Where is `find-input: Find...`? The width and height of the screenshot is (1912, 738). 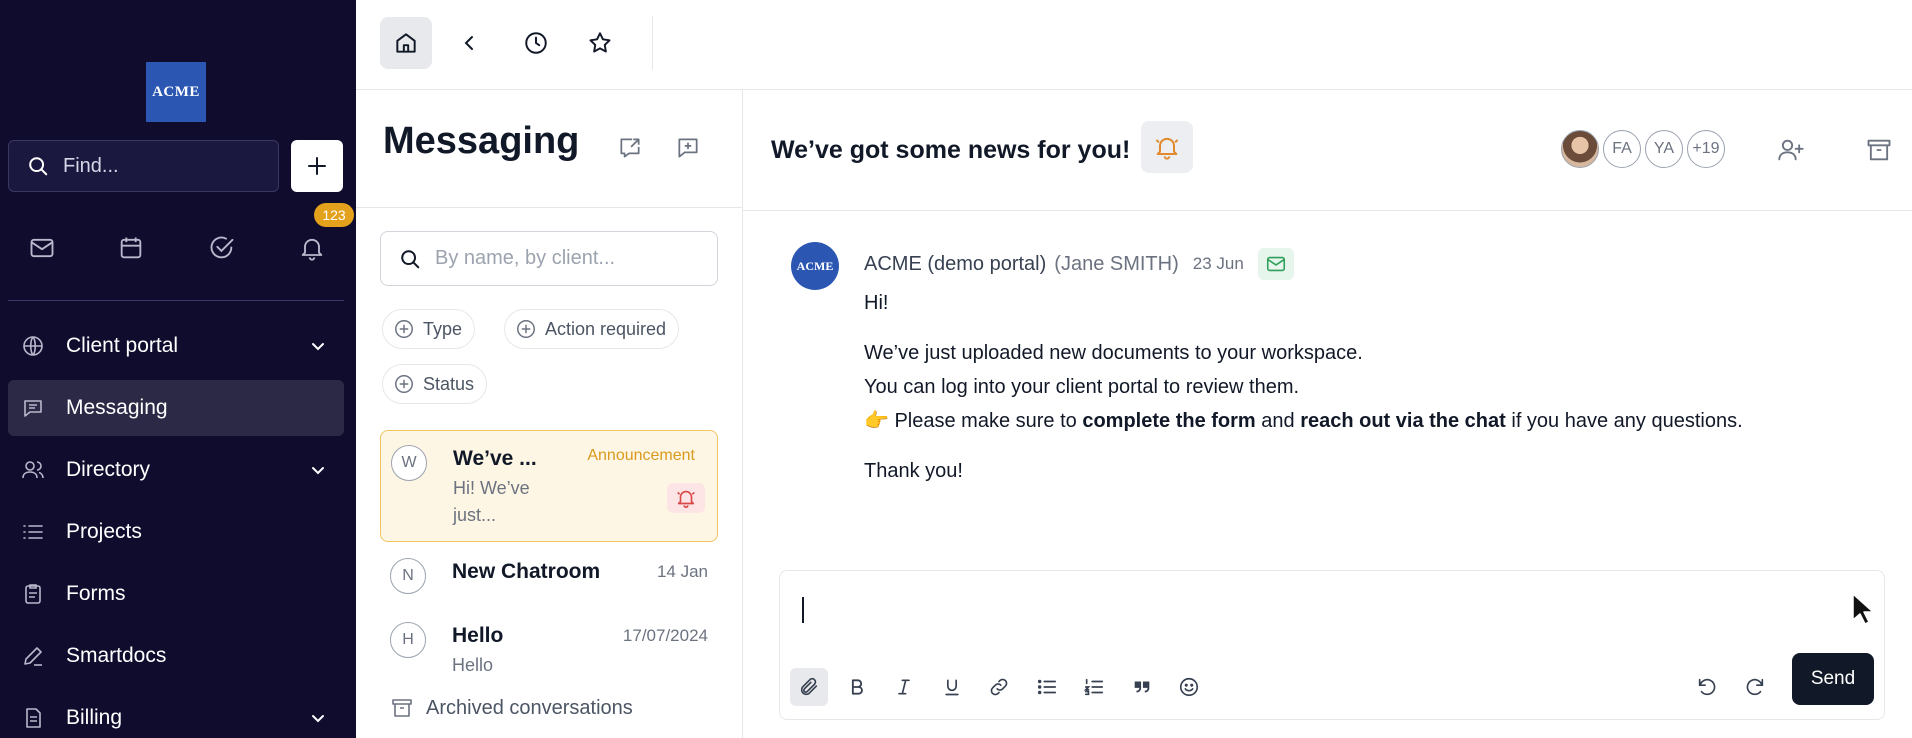 find-input: Find... is located at coordinates (143, 166).